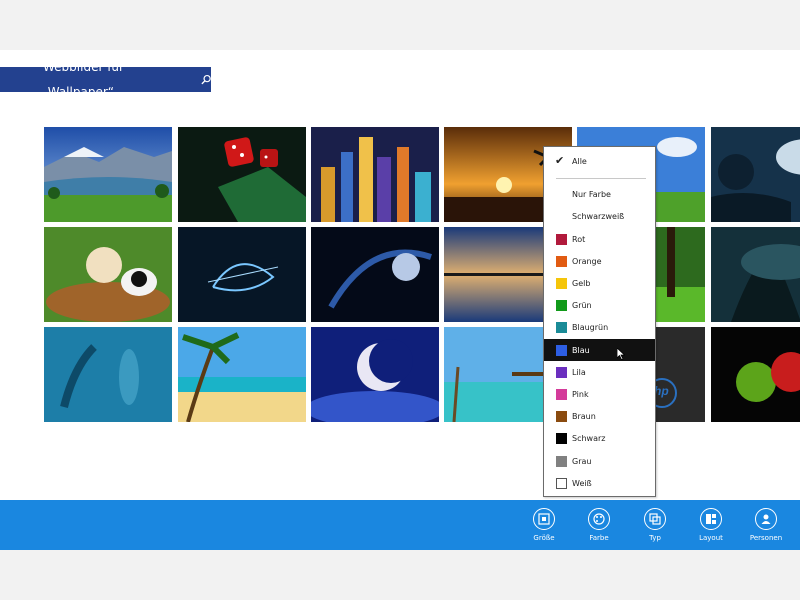 This screenshot has height=600, width=800. I want to click on menu-item-label: Weiß, so click(582, 483).